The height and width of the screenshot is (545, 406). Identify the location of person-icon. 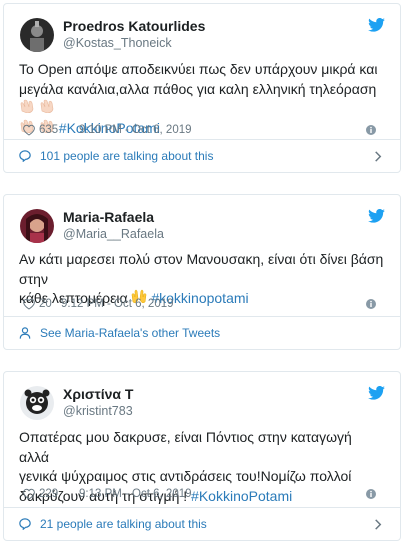
(25, 333).